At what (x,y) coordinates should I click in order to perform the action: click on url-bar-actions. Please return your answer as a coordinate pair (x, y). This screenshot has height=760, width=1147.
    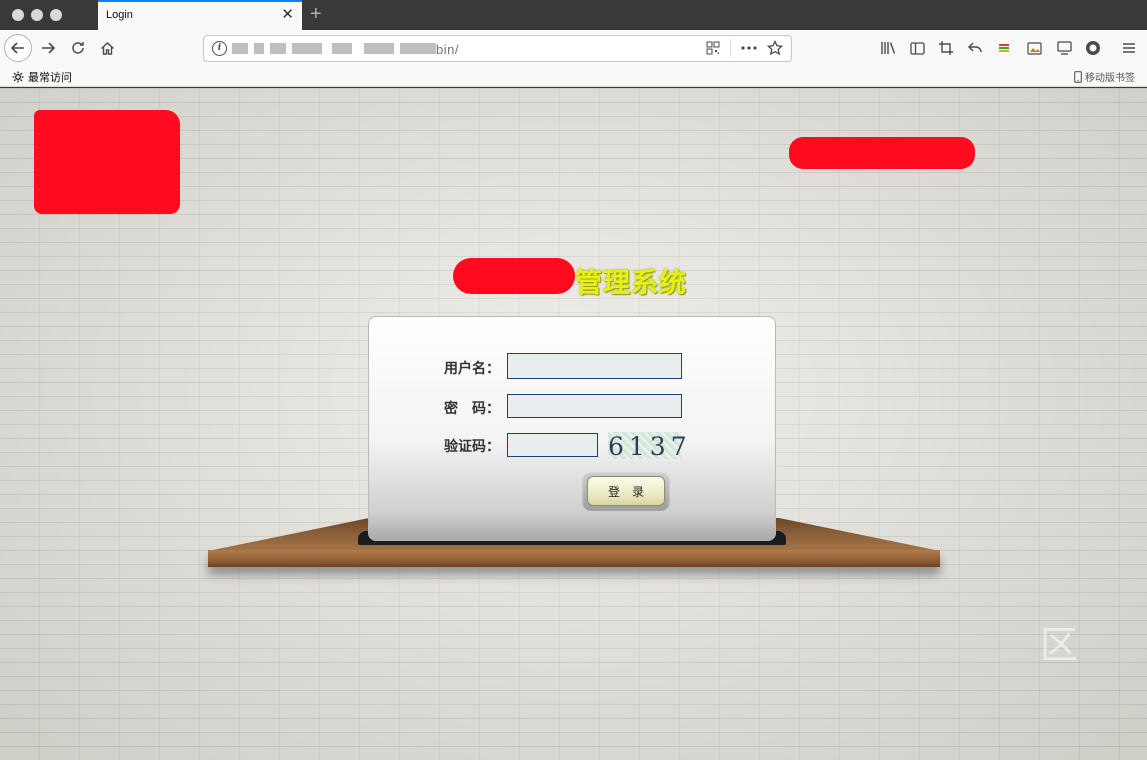
    Looking at the image, I should click on (744, 48).